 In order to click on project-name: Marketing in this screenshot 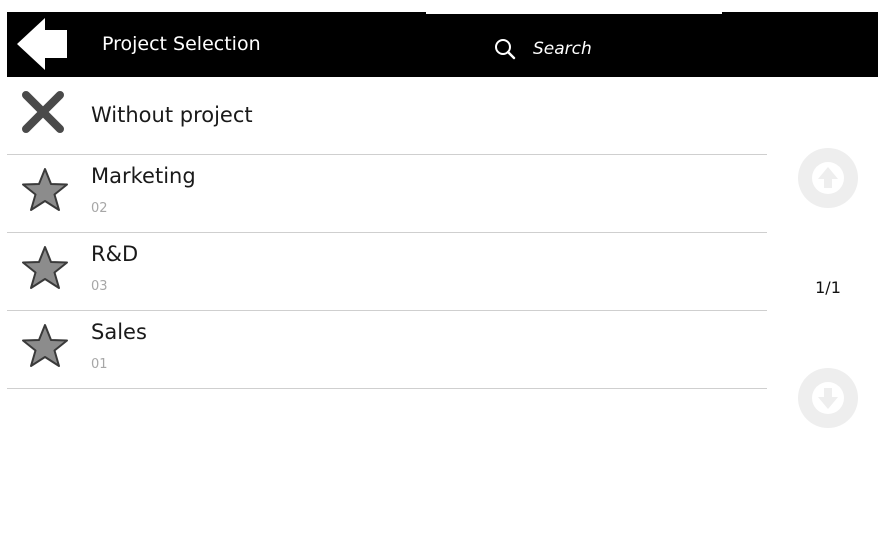, I will do `click(143, 176)`.